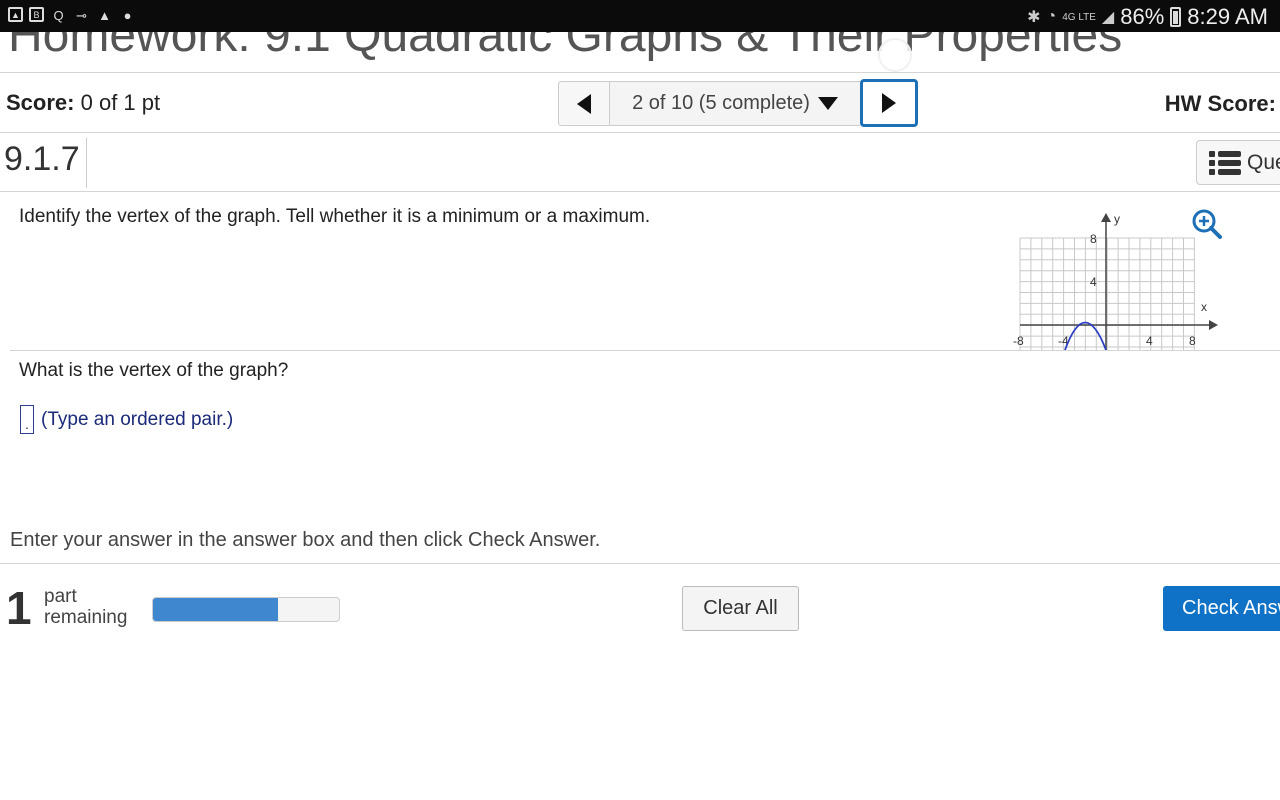 The height and width of the screenshot is (800, 1280). Describe the element at coordinates (740, 608) in the screenshot. I see `clear-all-button: Clear All` at that location.